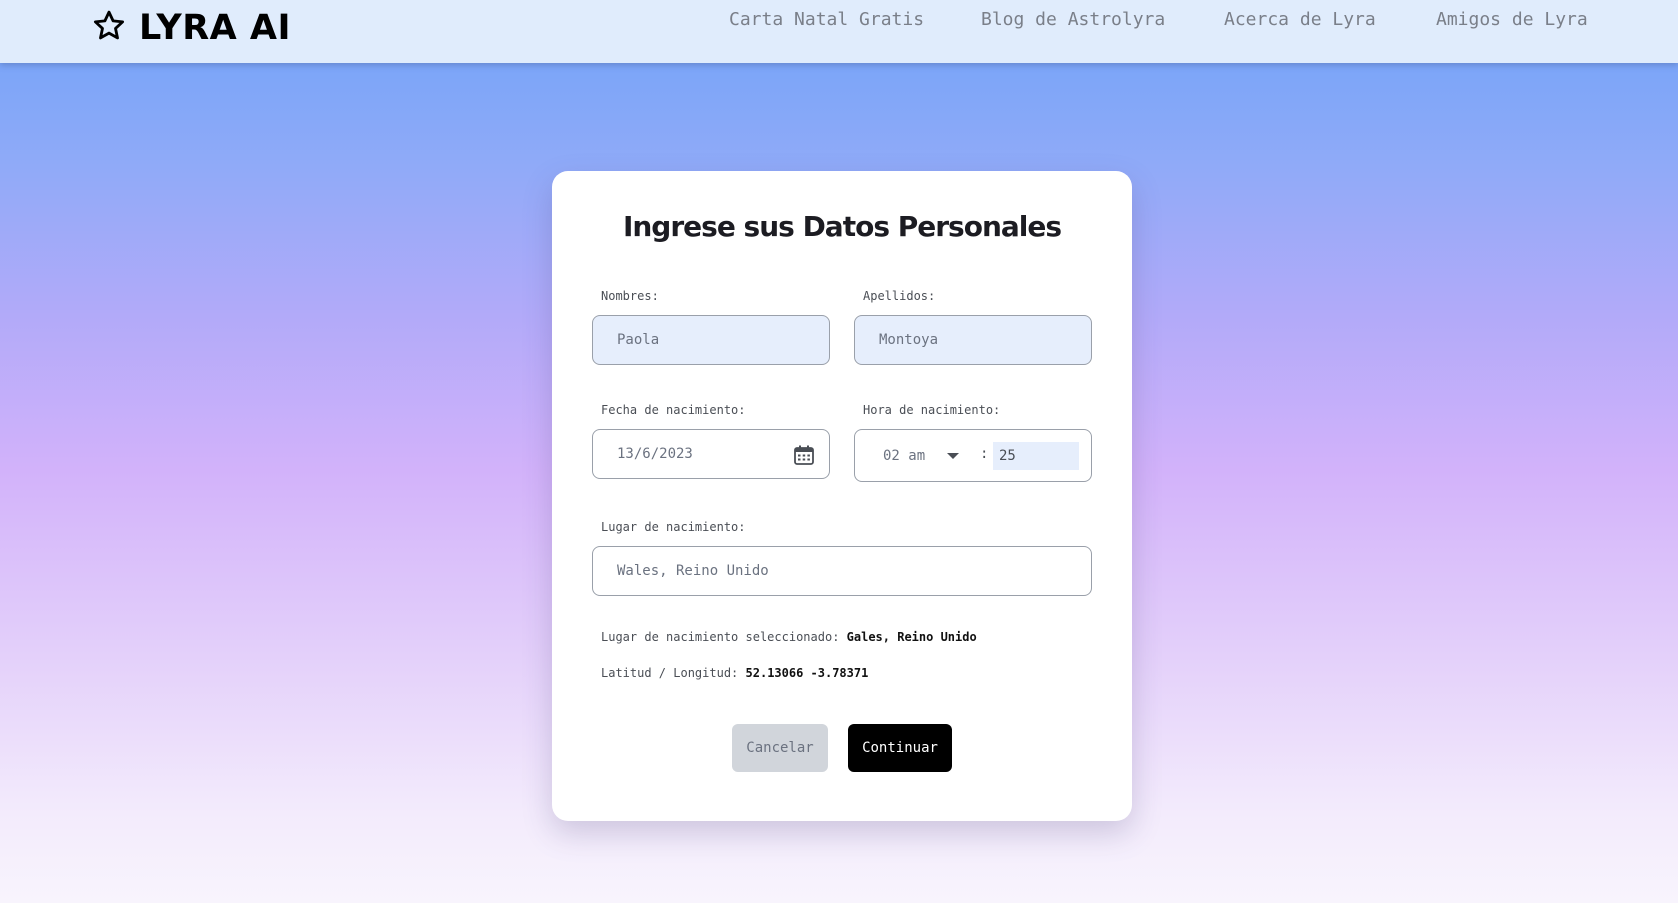 This screenshot has width=1678, height=903. I want to click on cancel-button: Cancelar, so click(780, 748).